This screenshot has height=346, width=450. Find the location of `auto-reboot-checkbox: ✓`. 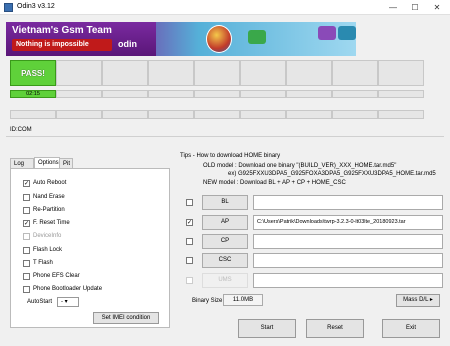

auto-reboot-checkbox: ✓ is located at coordinates (26, 183).